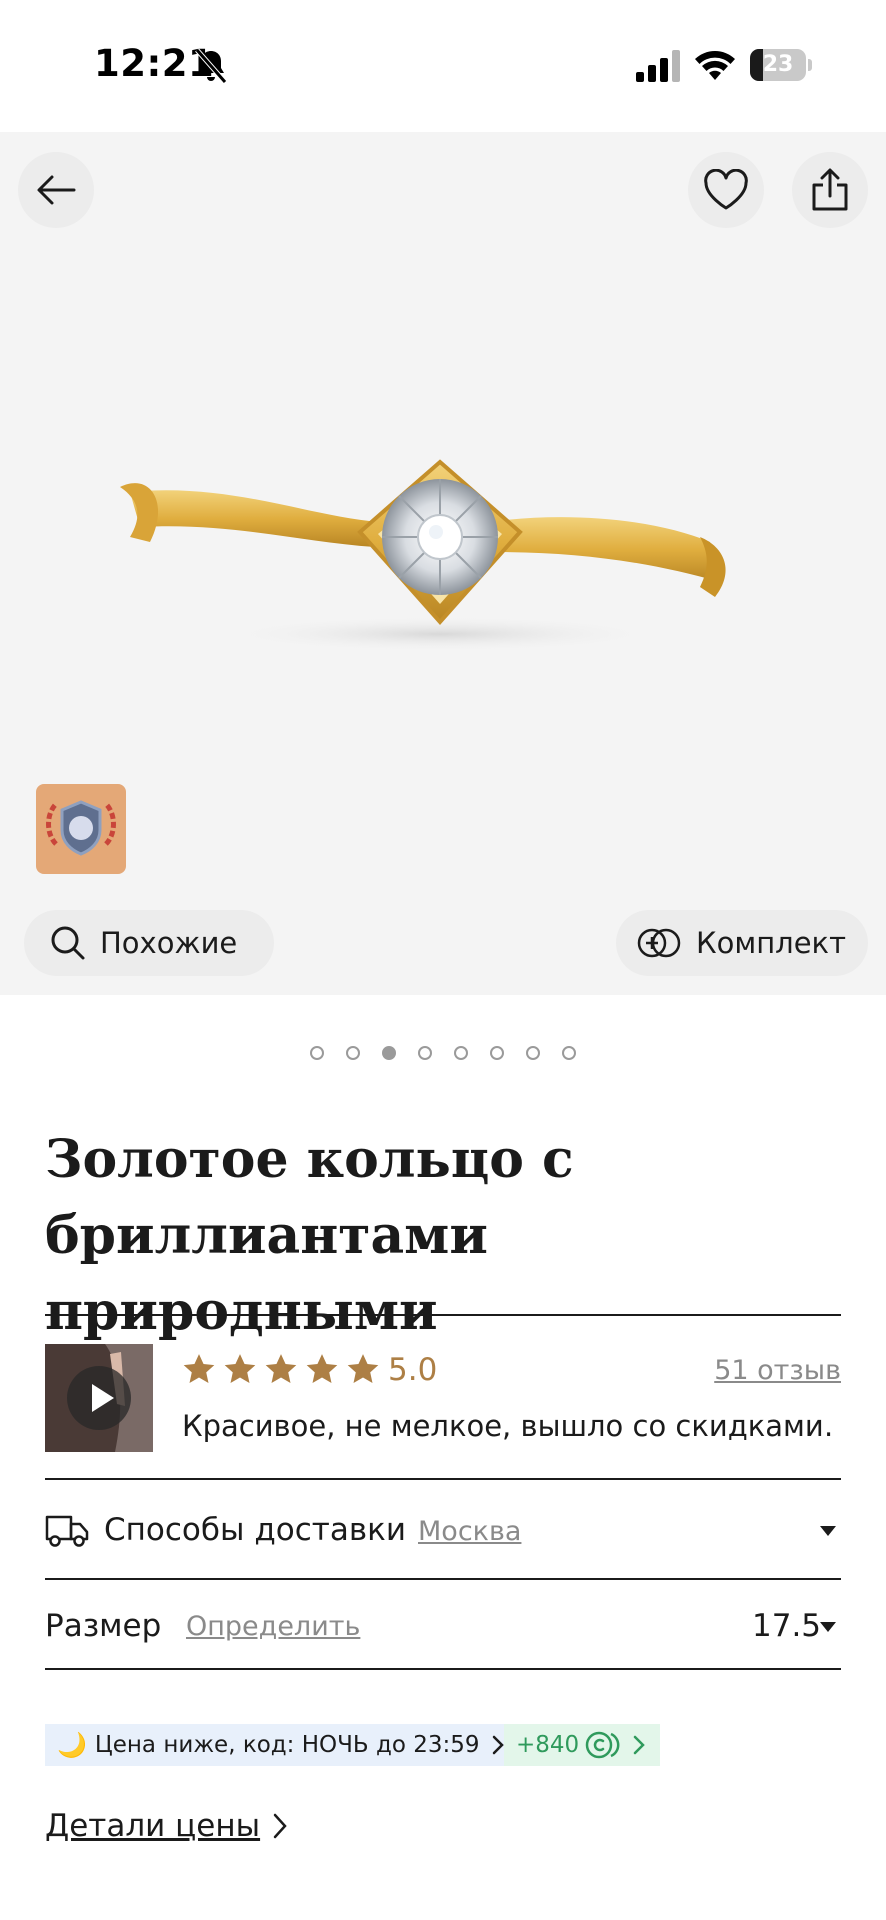 The width and height of the screenshot is (886, 1920). I want to click on price-details-link: Детали цены, so click(166, 1826).